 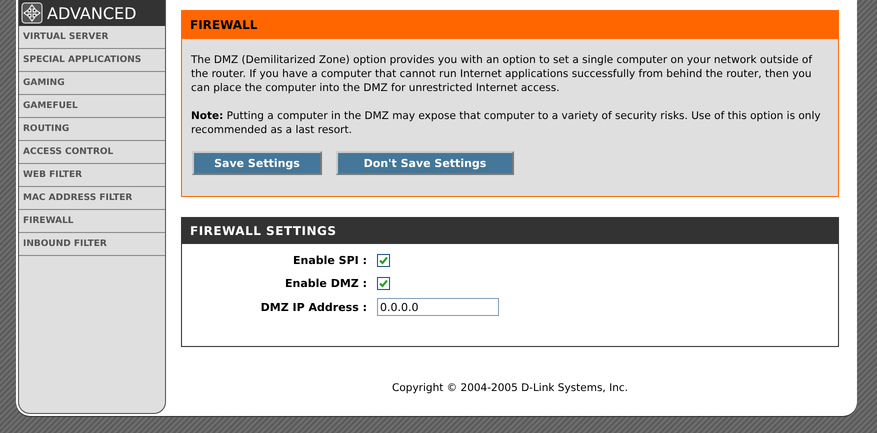 I want to click on field-label: Enable DMZ :, so click(x=326, y=283).